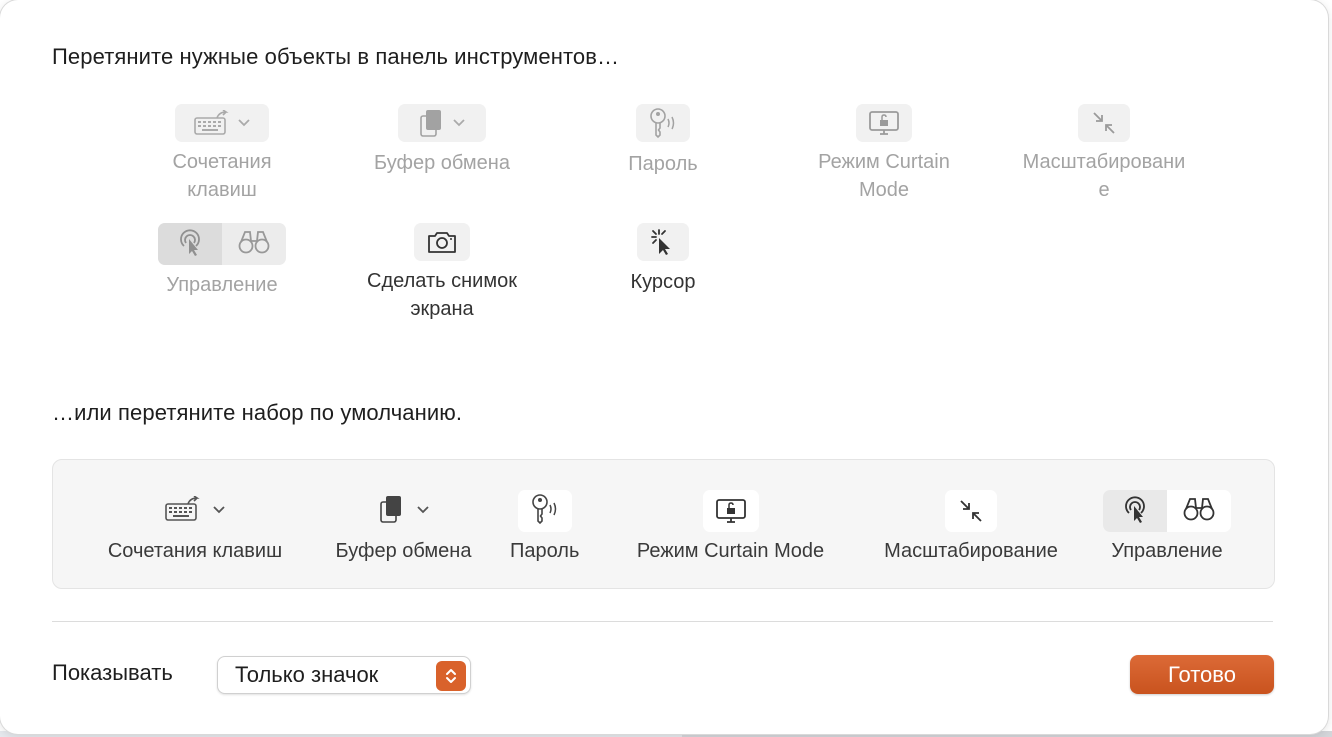 The image size is (1332, 737). What do you see at coordinates (884, 190) in the screenshot?
I see `palette-label-curtain-2: Mode` at bounding box center [884, 190].